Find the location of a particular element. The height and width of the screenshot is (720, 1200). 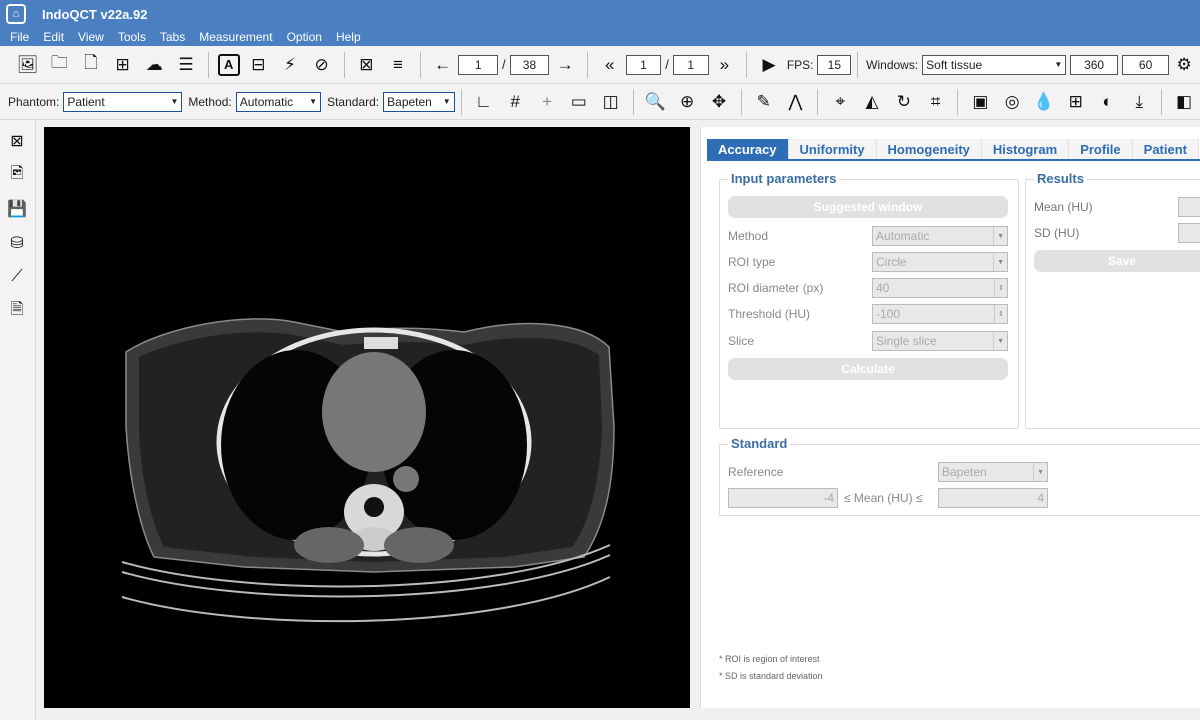

open-image-icon: 🖼 is located at coordinates (28, 65).